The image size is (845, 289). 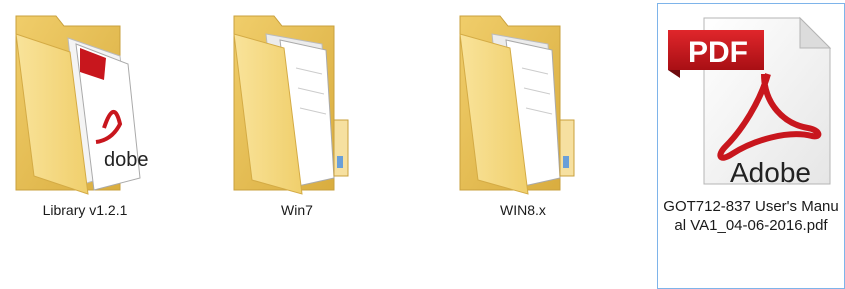 What do you see at coordinates (297, 210) in the screenshot?
I see `item-label: Win7` at bounding box center [297, 210].